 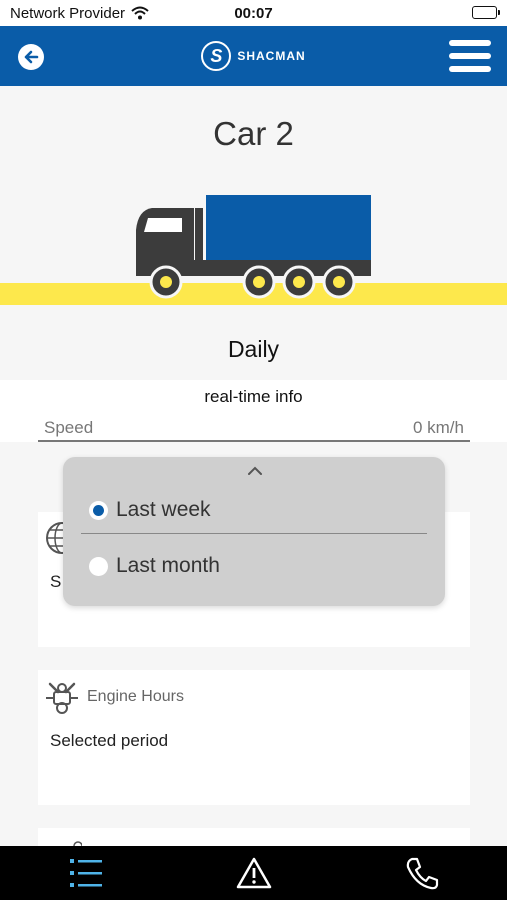 What do you see at coordinates (253, 396) in the screenshot?
I see `realtime-title: real-time info` at bounding box center [253, 396].